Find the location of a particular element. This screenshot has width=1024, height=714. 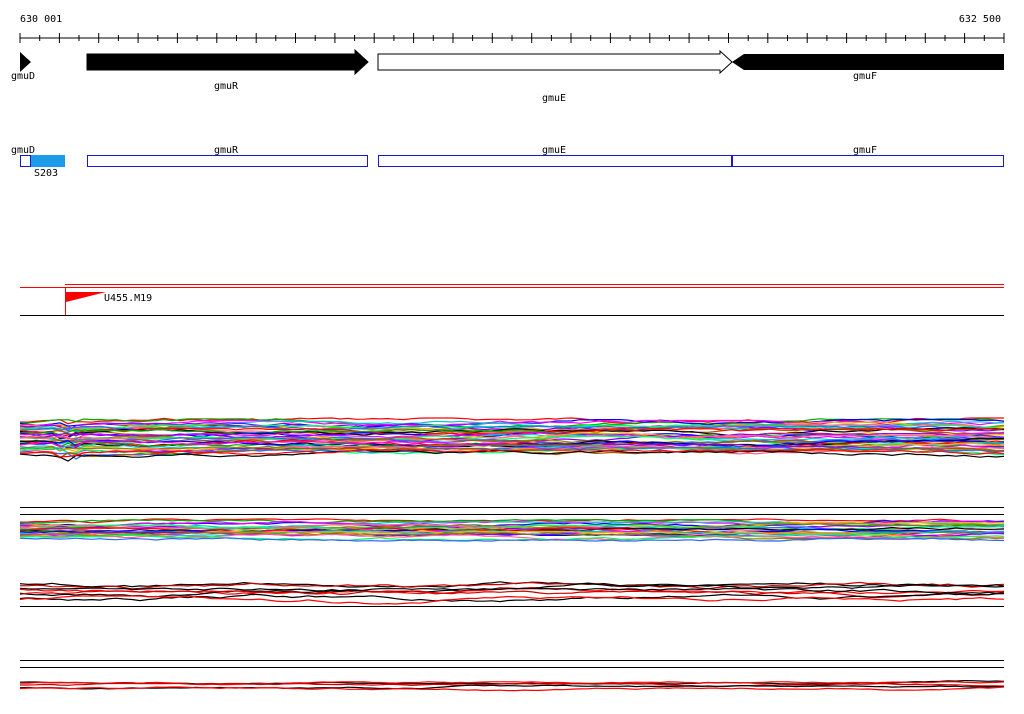

tss-flag-icon is located at coordinates (86, 297).